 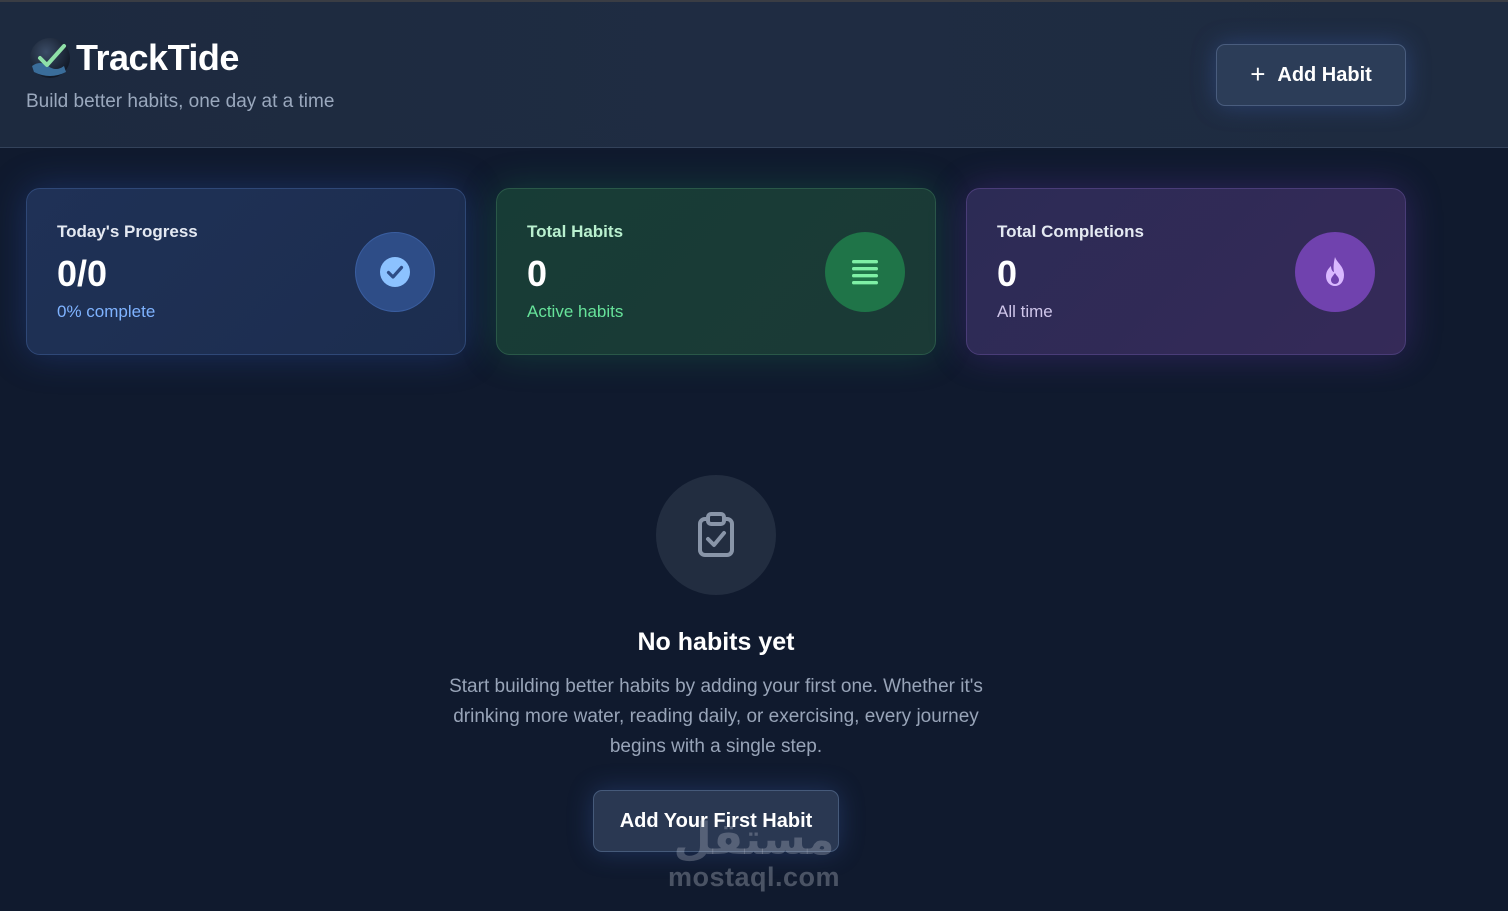 I want to click on add-habit-label: Add Habit, so click(x=1324, y=74).